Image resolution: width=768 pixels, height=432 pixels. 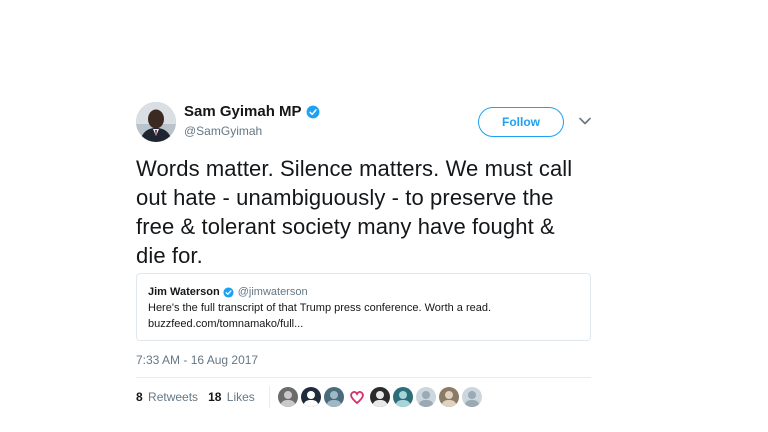 What do you see at coordinates (197, 360) in the screenshot?
I see `tweet-timestamp: 7:33 AM - 16 Aug 2017` at bounding box center [197, 360].